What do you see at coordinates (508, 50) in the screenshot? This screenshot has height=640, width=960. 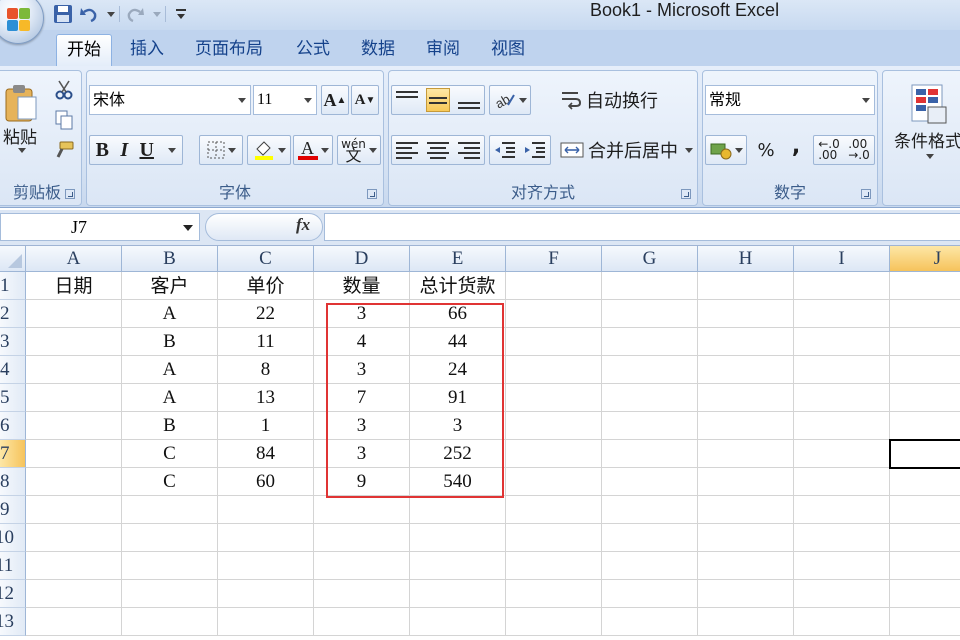 I see `tab-view: 视图` at bounding box center [508, 50].